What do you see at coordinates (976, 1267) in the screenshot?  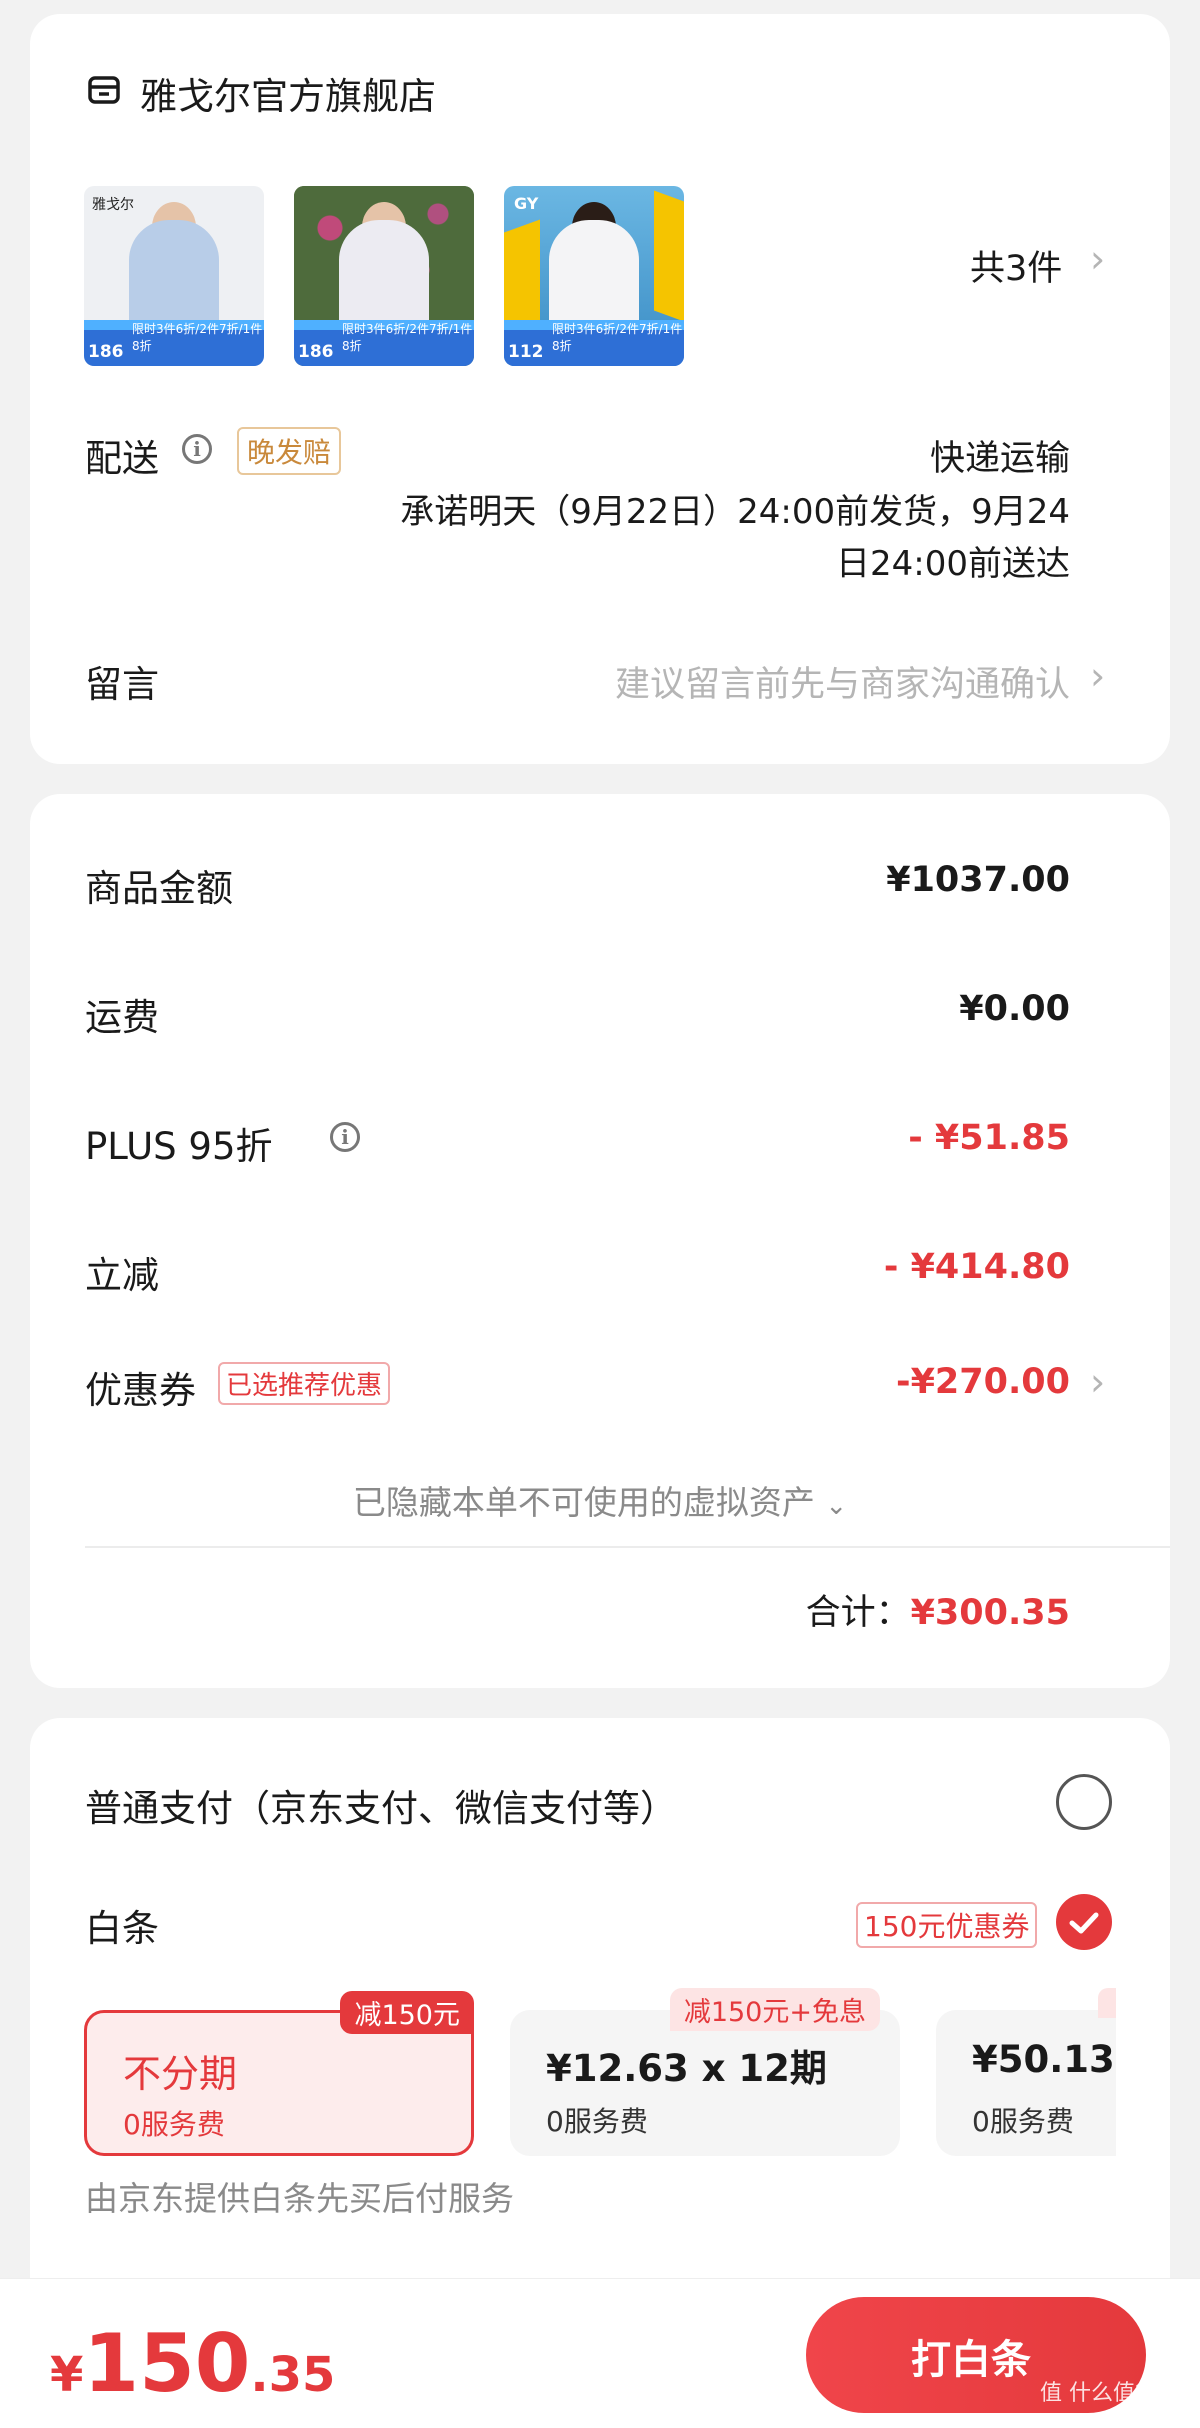 I see `instant-discount-value: - ¥414.80` at bounding box center [976, 1267].